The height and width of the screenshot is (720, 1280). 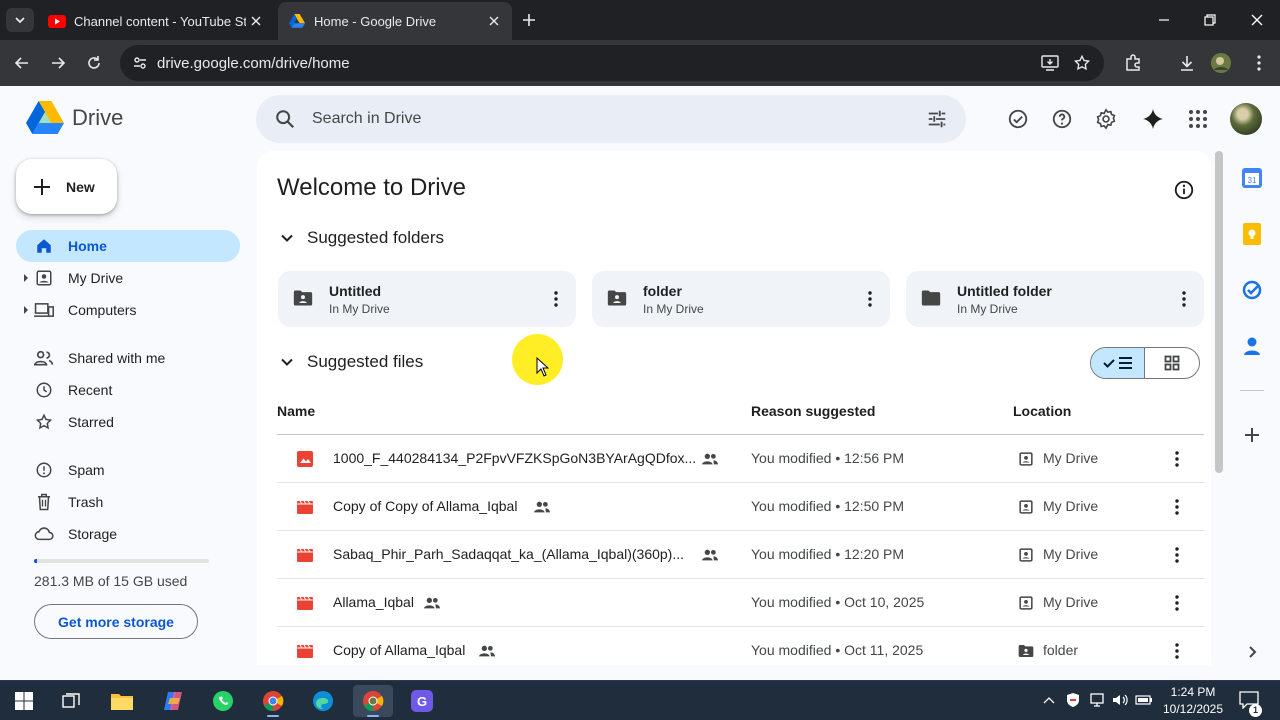 I want to click on shared-folder-icon, so click(x=303, y=298).